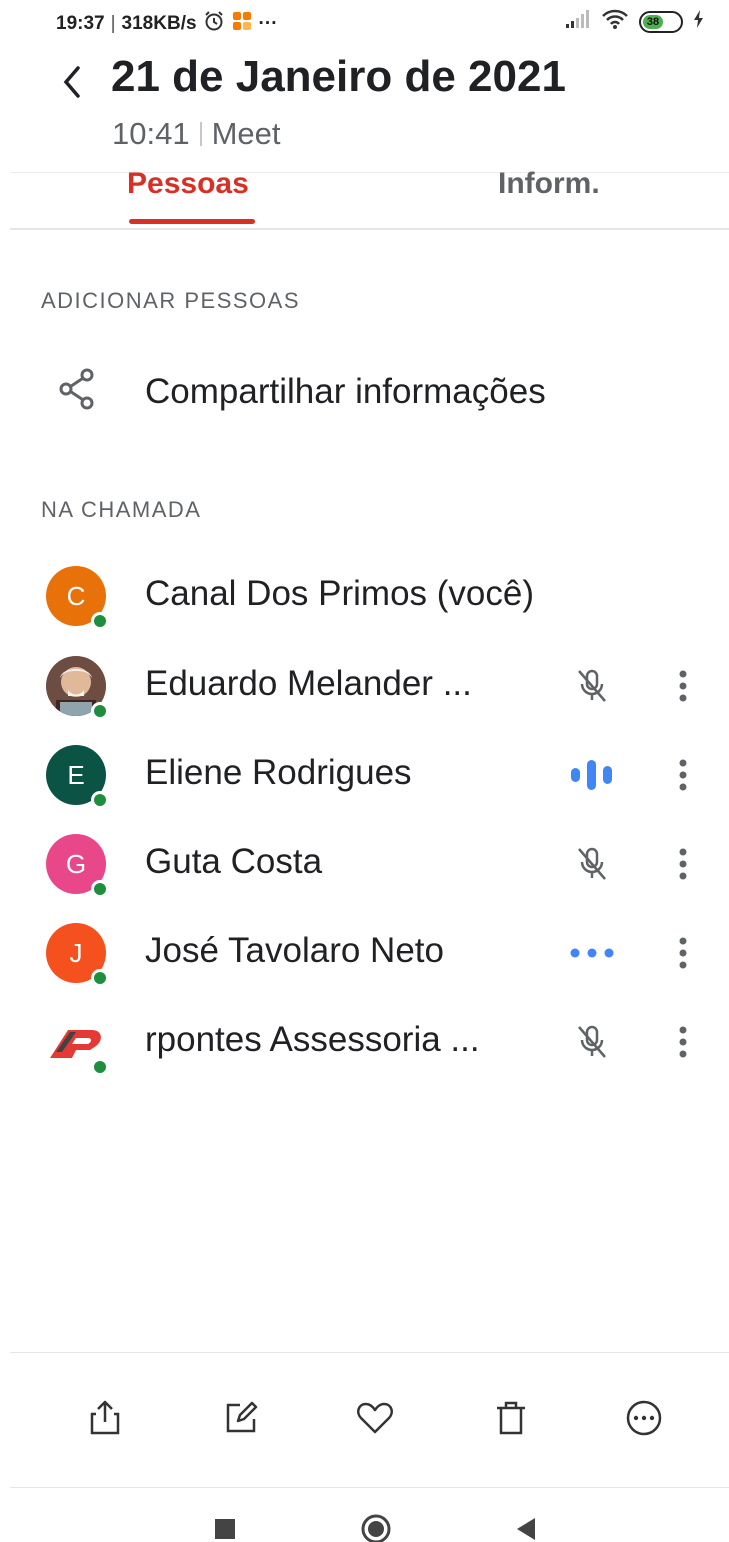 The height and width of the screenshot is (1542, 729). What do you see at coordinates (171, 300) in the screenshot?
I see `section-add-people: ADICIONAR PESSOAS` at bounding box center [171, 300].